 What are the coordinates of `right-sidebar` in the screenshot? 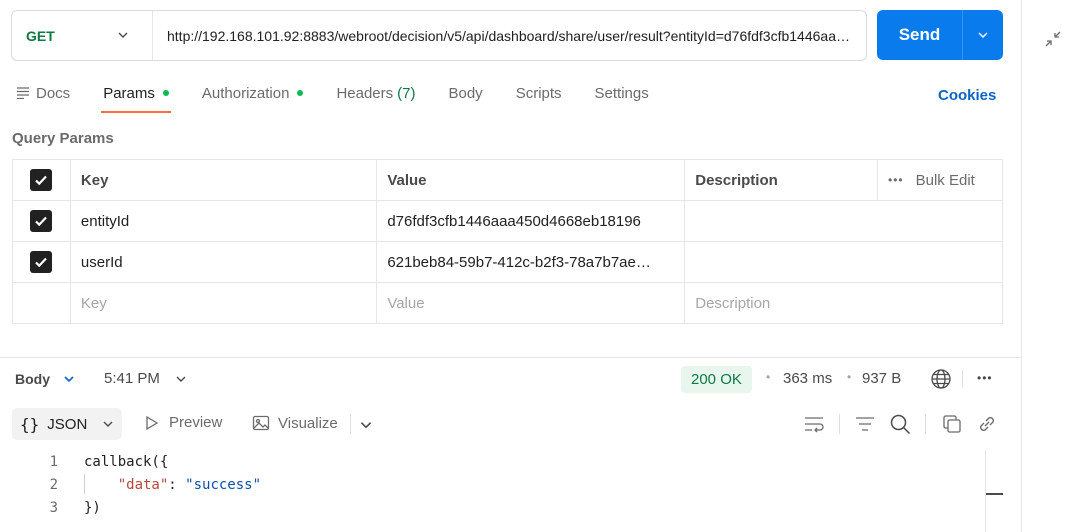 It's located at (1048, 266).